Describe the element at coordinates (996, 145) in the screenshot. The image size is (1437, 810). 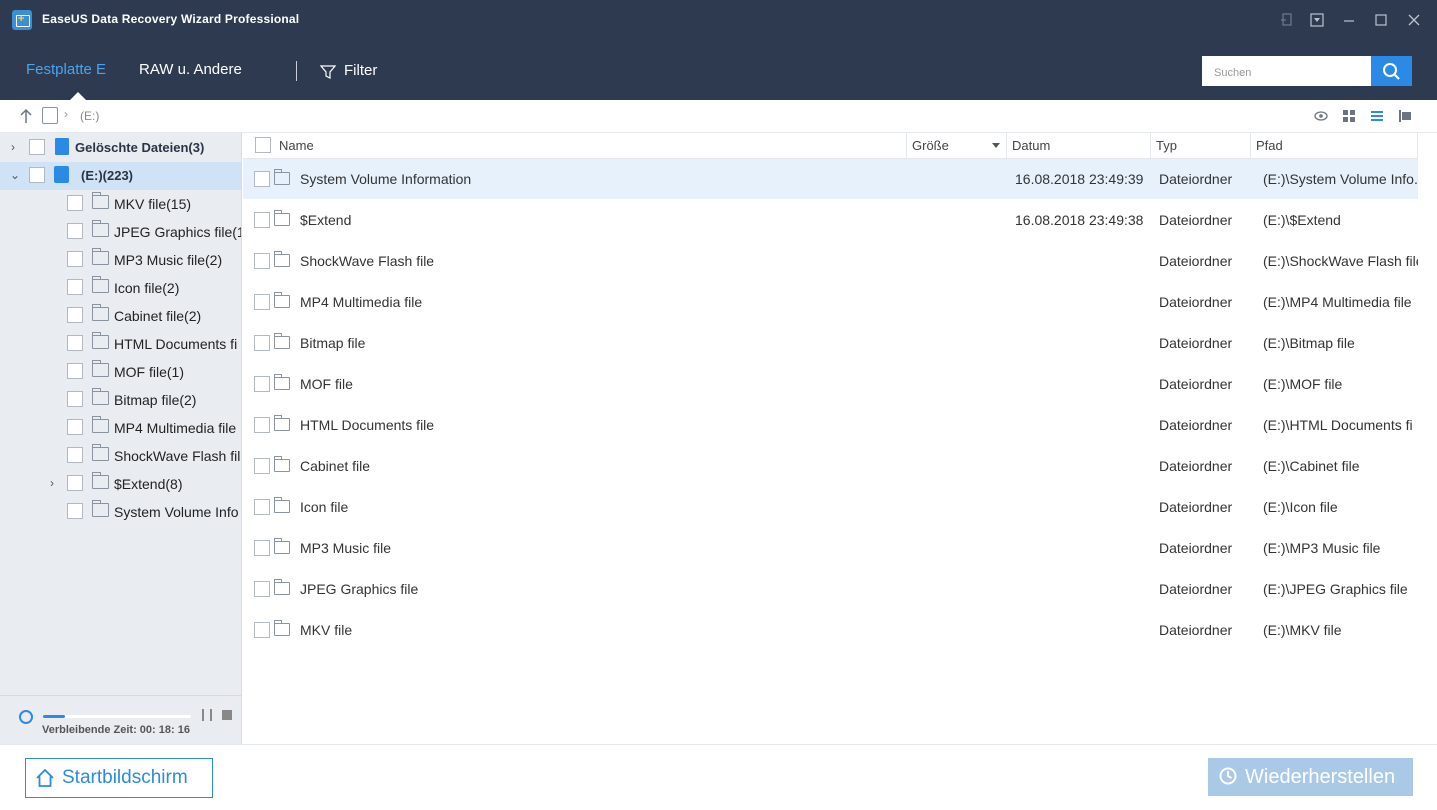
I see `sort-dropdown-icon` at that location.